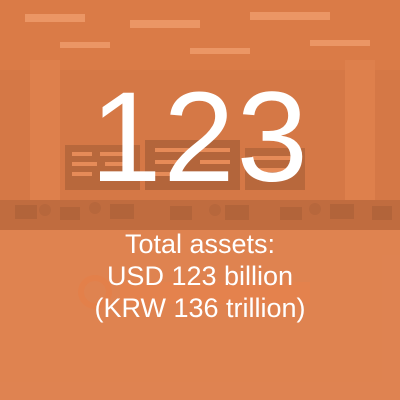 This screenshot has width=400, height=400. I want to click on caption-line-usd: USD 123 billion, so click(200, 276).